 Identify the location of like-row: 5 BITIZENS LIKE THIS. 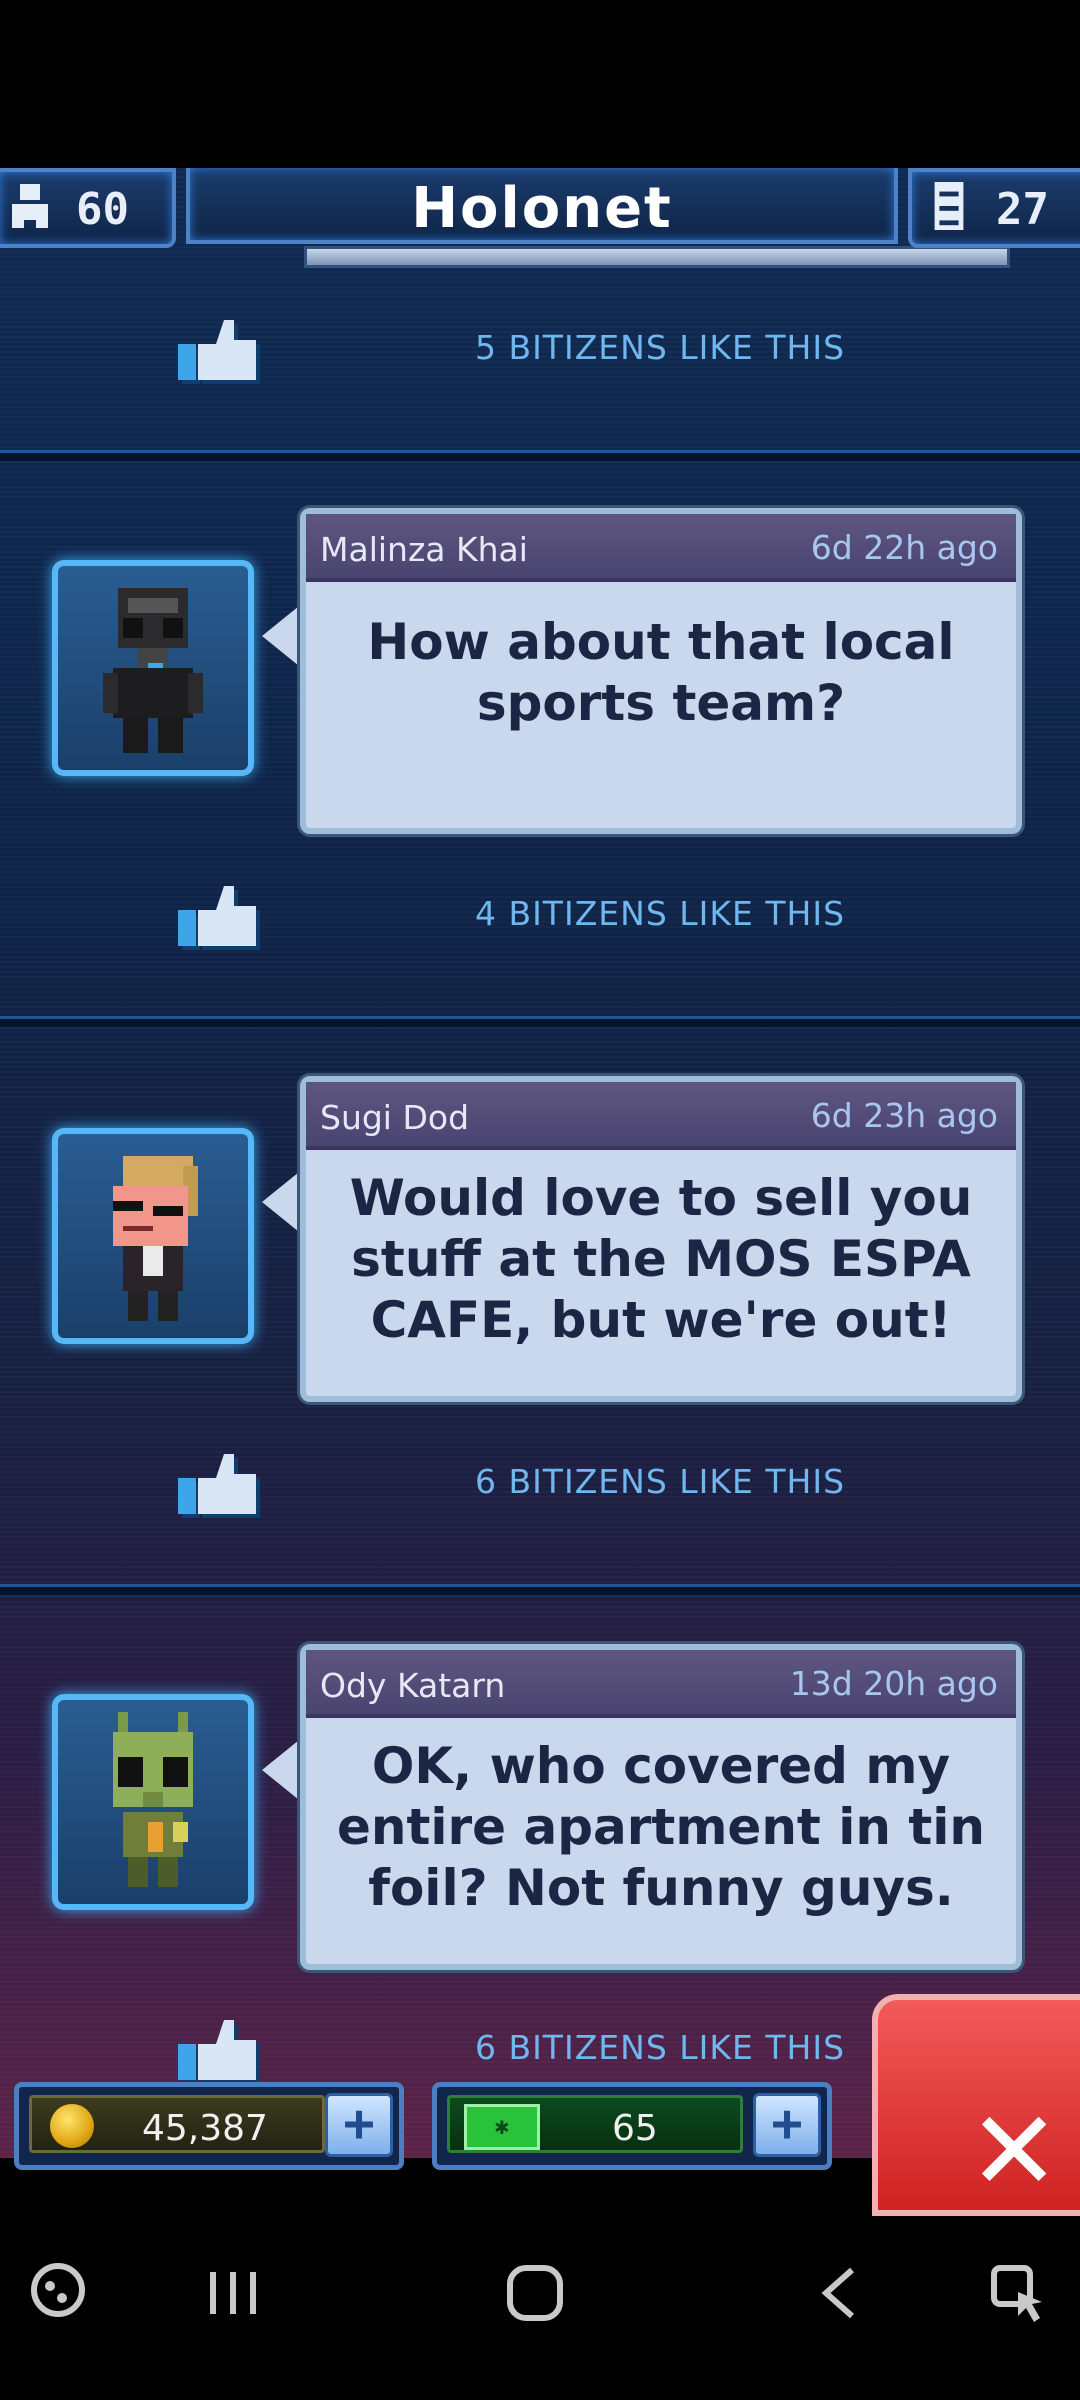
(540, 350).